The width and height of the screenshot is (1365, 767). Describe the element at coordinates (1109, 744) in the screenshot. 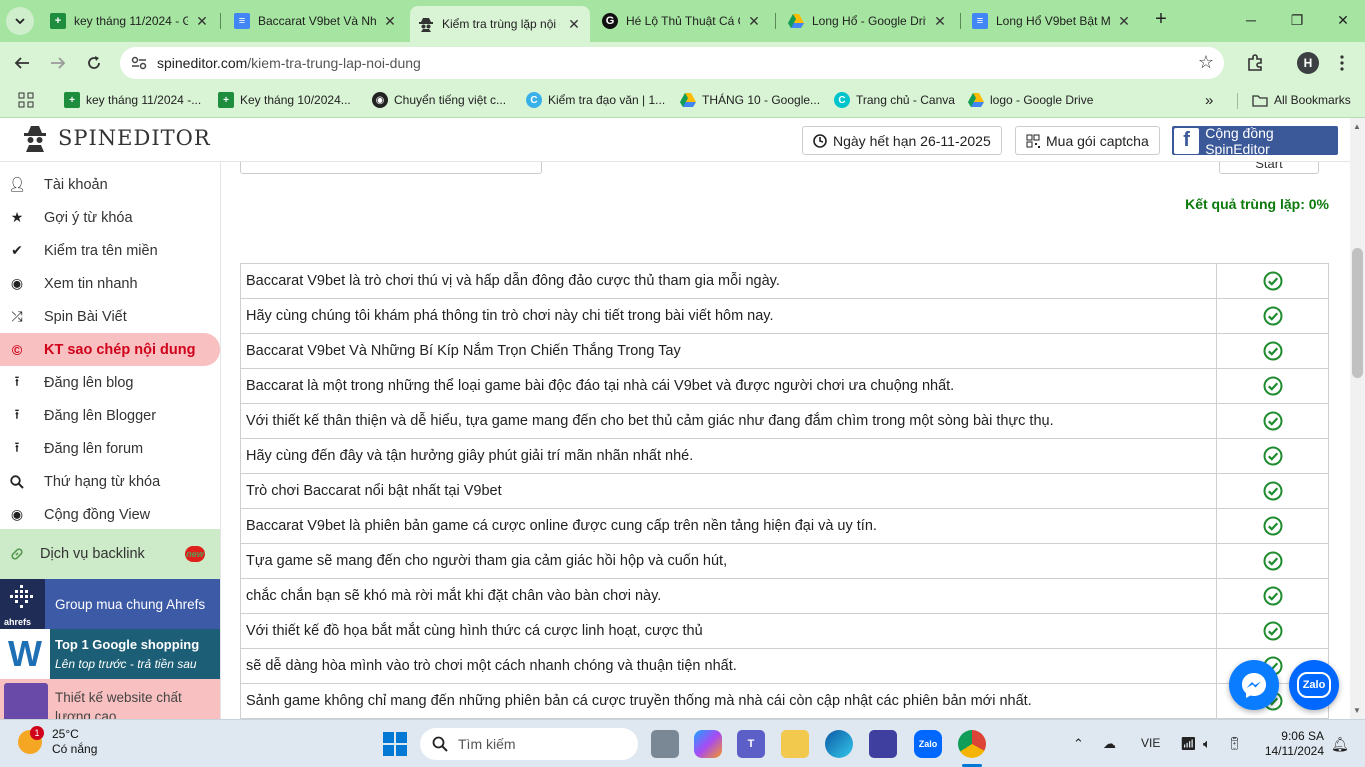

I see `network-settings-icon: ☁` at that location.